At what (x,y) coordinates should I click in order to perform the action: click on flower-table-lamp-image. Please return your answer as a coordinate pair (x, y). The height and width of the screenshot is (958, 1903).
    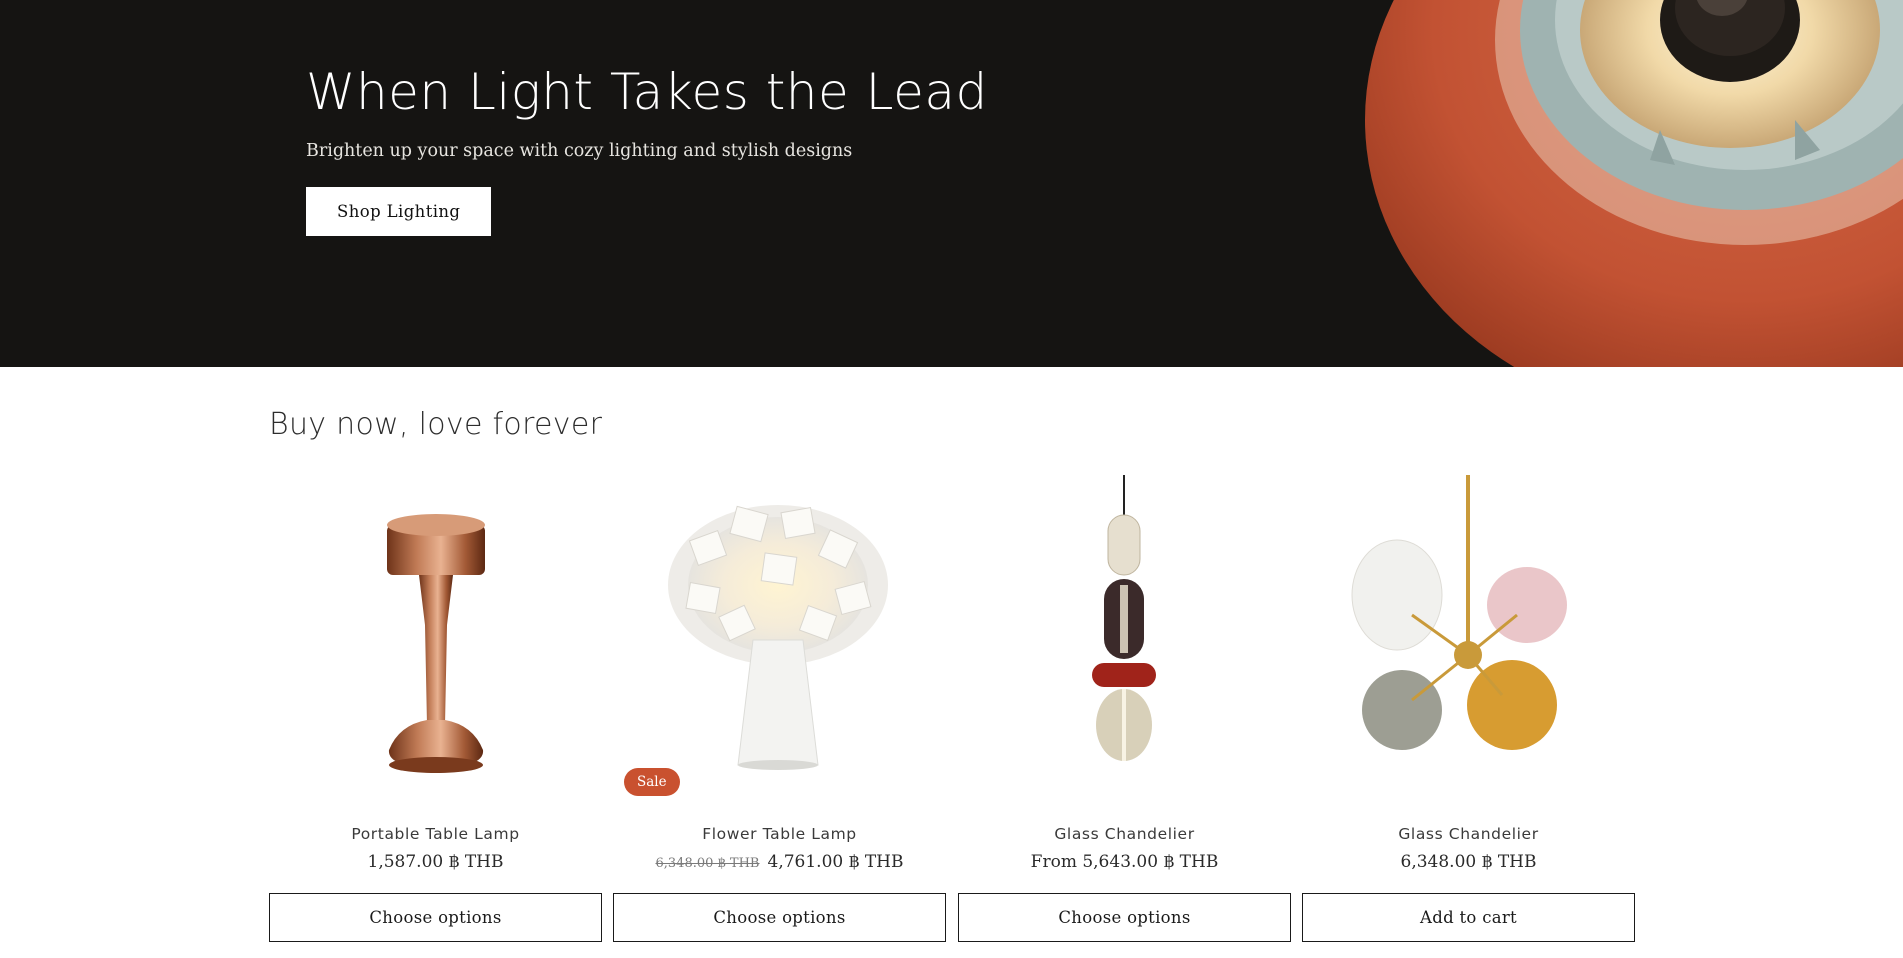
    Looking at the image, I should click on (778, 637).